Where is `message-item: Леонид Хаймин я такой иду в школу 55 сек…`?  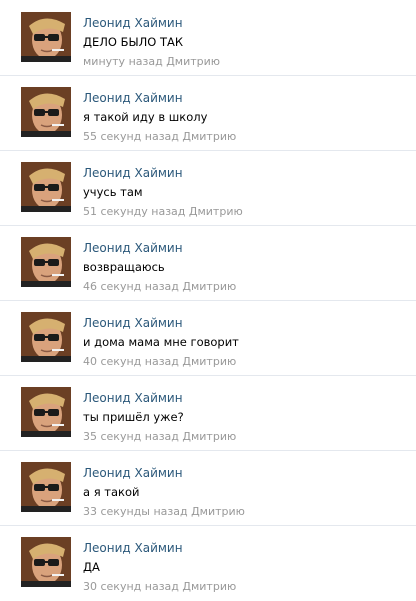 message-item: Леонид Хаймин я такой иду в школу 55 сек… is located at coordinates (208, 112).